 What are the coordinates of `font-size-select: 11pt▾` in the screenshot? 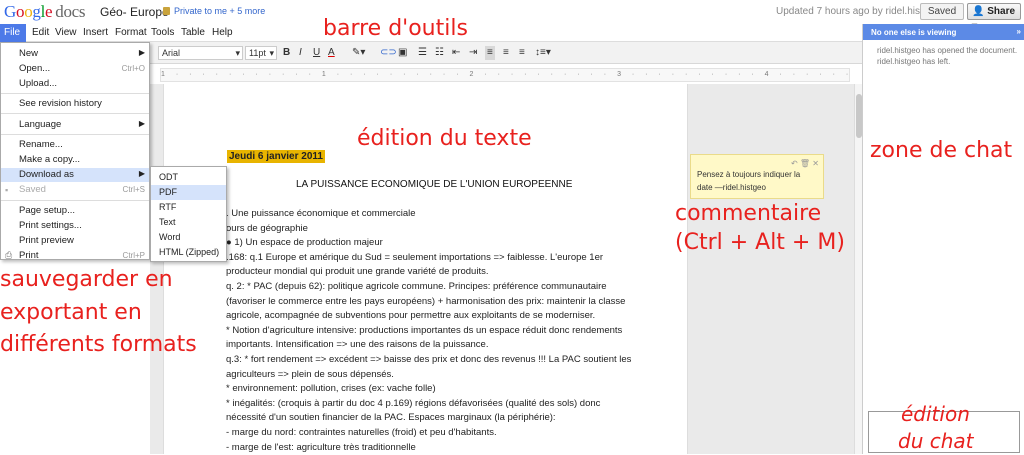 It's located at (261, 53).